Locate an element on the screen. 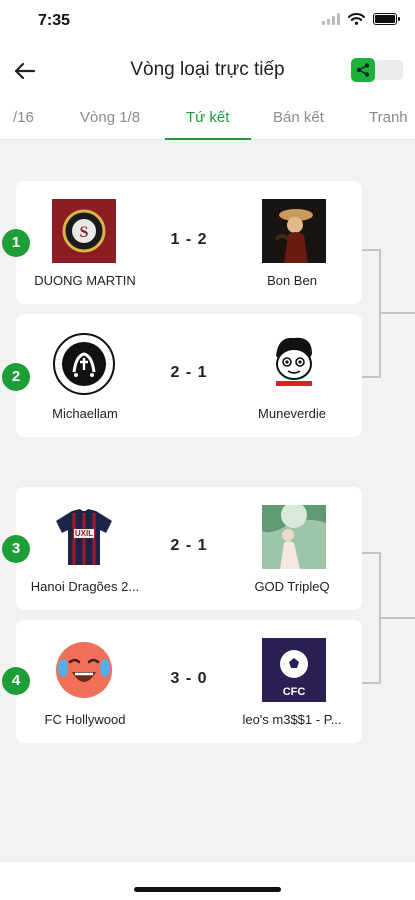 The height and width of the screenshot is (900, 415). tab-semifinal: Bán kết is located at coordinates (298, 117).